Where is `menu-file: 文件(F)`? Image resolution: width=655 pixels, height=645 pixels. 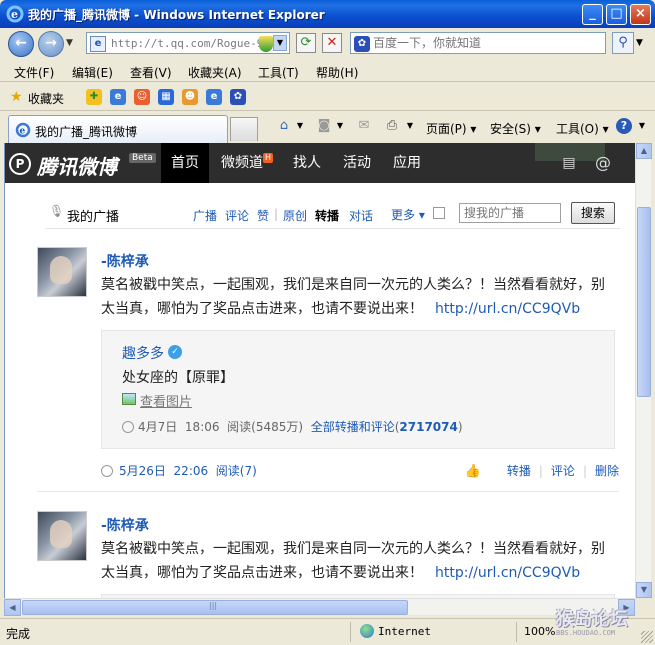 menu-file: 文件(F) is located at coordinates (34, 72).